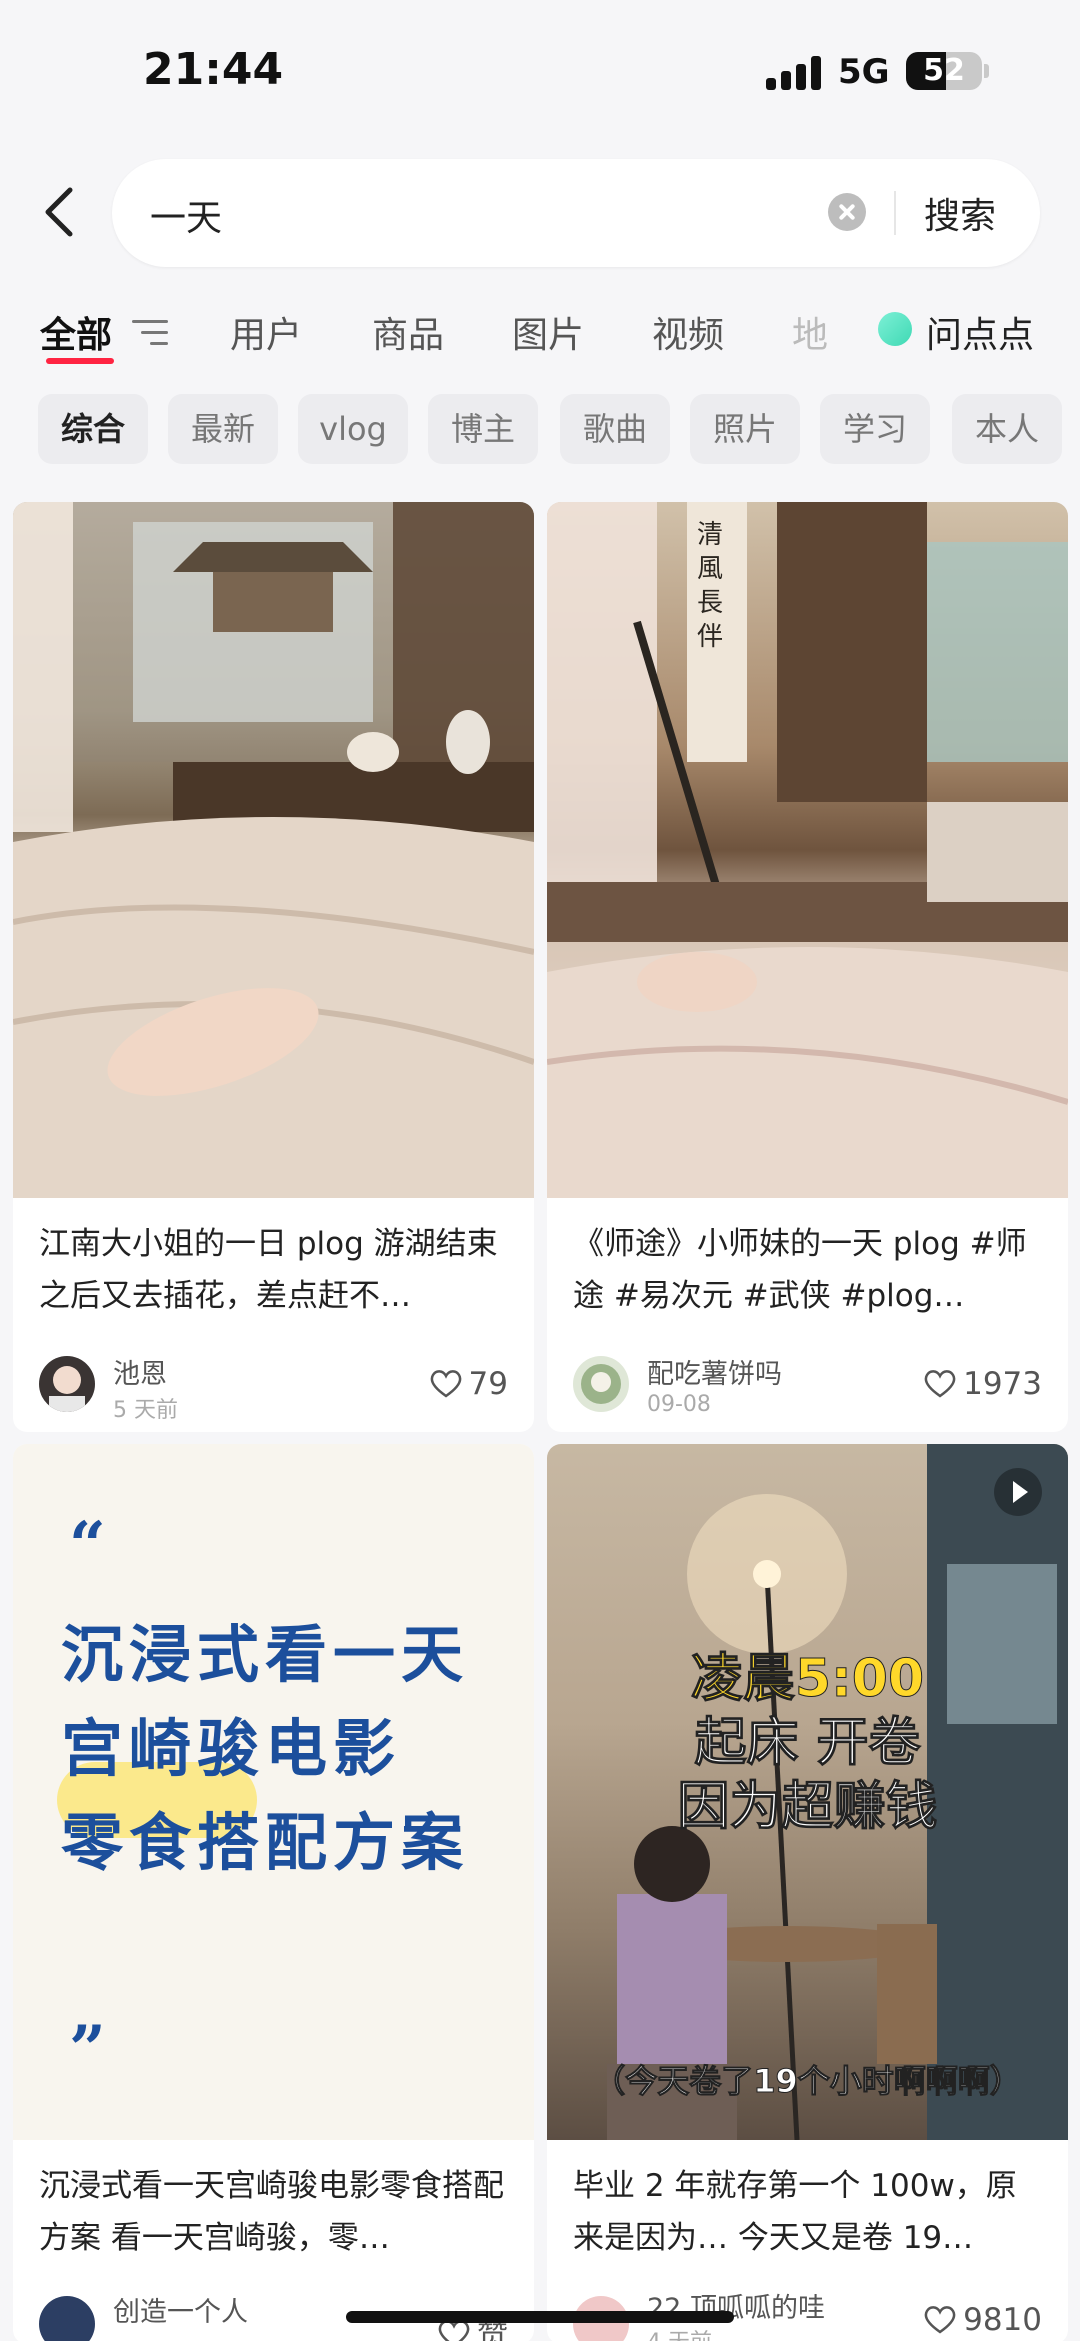  I want to click on post-image, so click(273, 850).